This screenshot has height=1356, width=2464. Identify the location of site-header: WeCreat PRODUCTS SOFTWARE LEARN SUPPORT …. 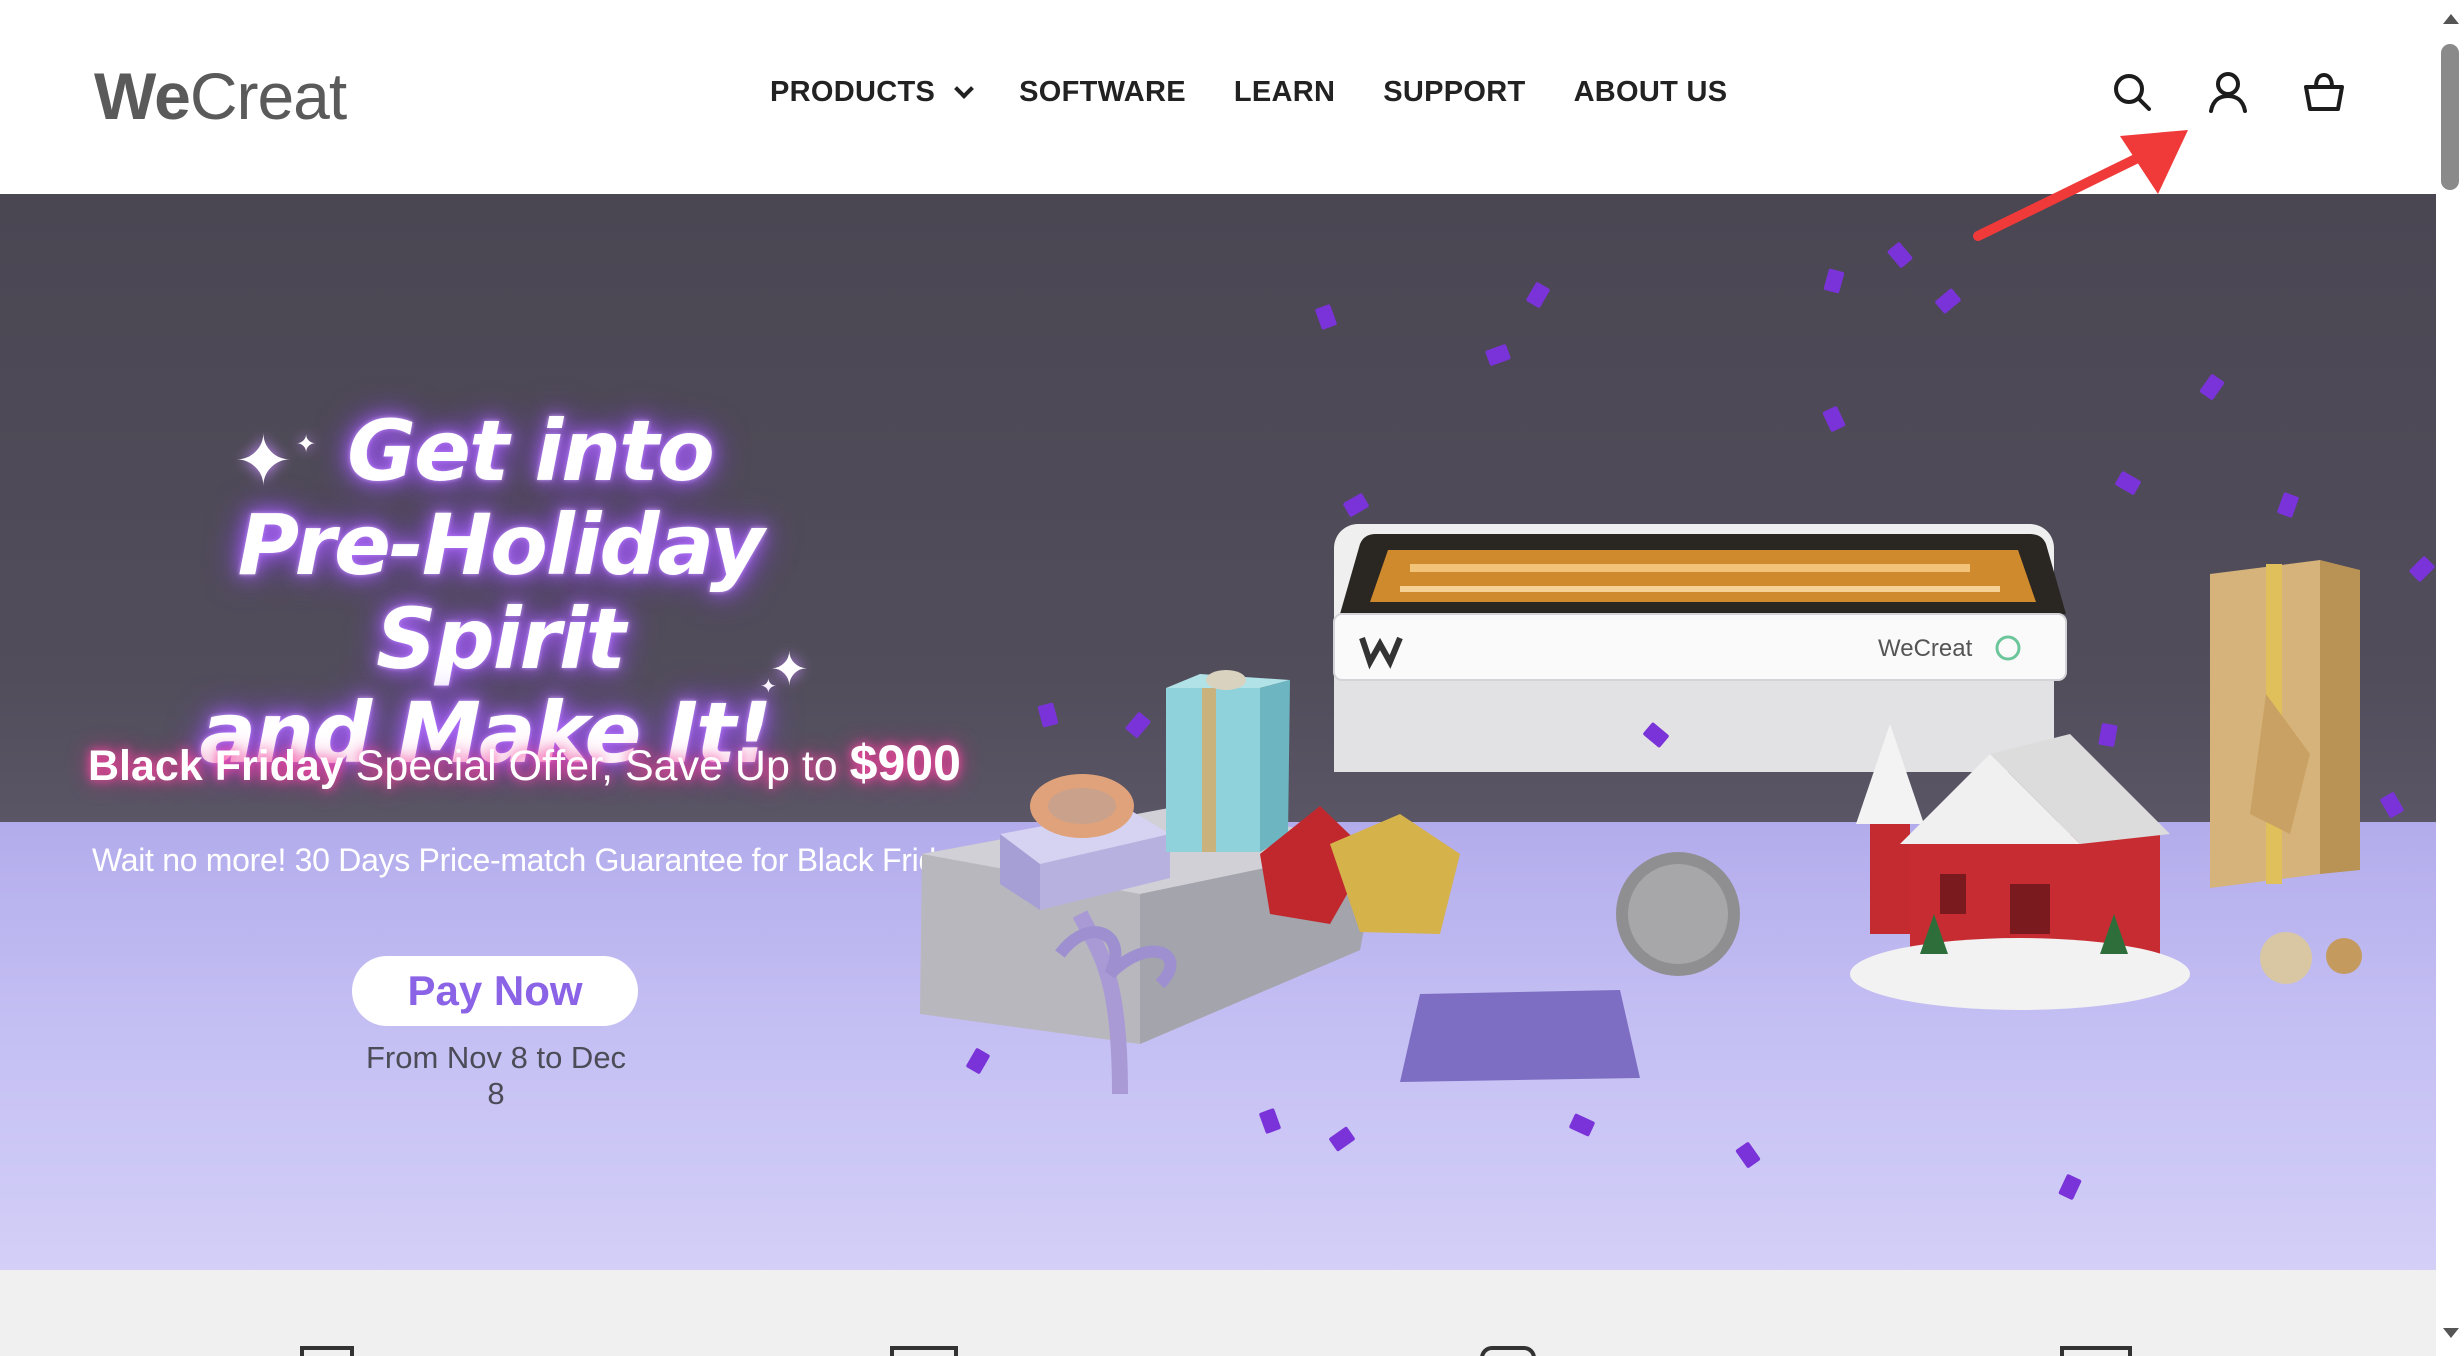
(1218, 97).